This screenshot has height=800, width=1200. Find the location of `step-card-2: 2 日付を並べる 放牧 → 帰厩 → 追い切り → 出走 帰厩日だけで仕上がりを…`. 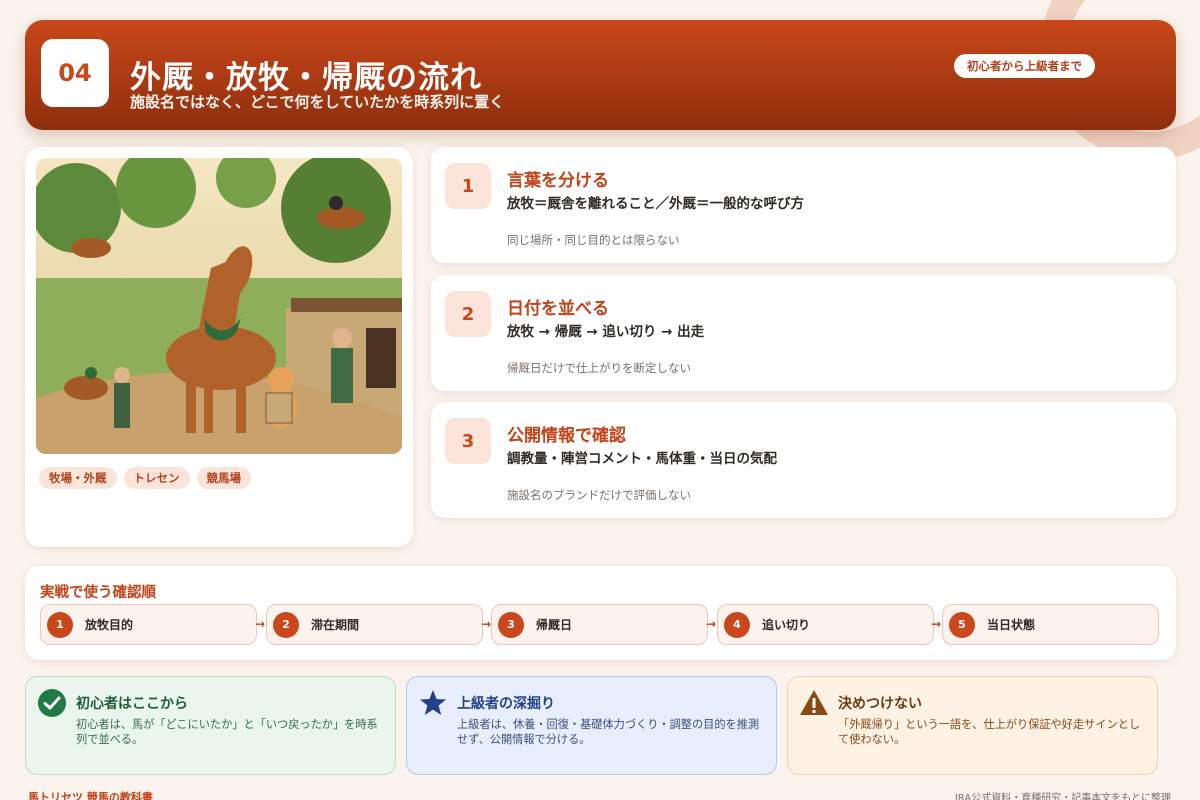

step-card-2: 2 日付を並べる 放牧 → 帰厩 → 追い切り → 出走 帰厩日だけで仕上がりを… is located at coordinates (803, 333).